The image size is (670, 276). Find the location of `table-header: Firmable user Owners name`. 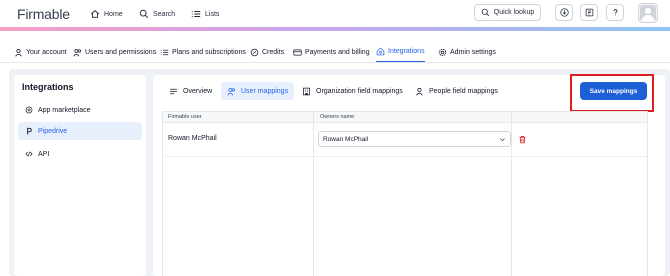

table-header: Firmable user Owners name is located at coordinates (405, 117).